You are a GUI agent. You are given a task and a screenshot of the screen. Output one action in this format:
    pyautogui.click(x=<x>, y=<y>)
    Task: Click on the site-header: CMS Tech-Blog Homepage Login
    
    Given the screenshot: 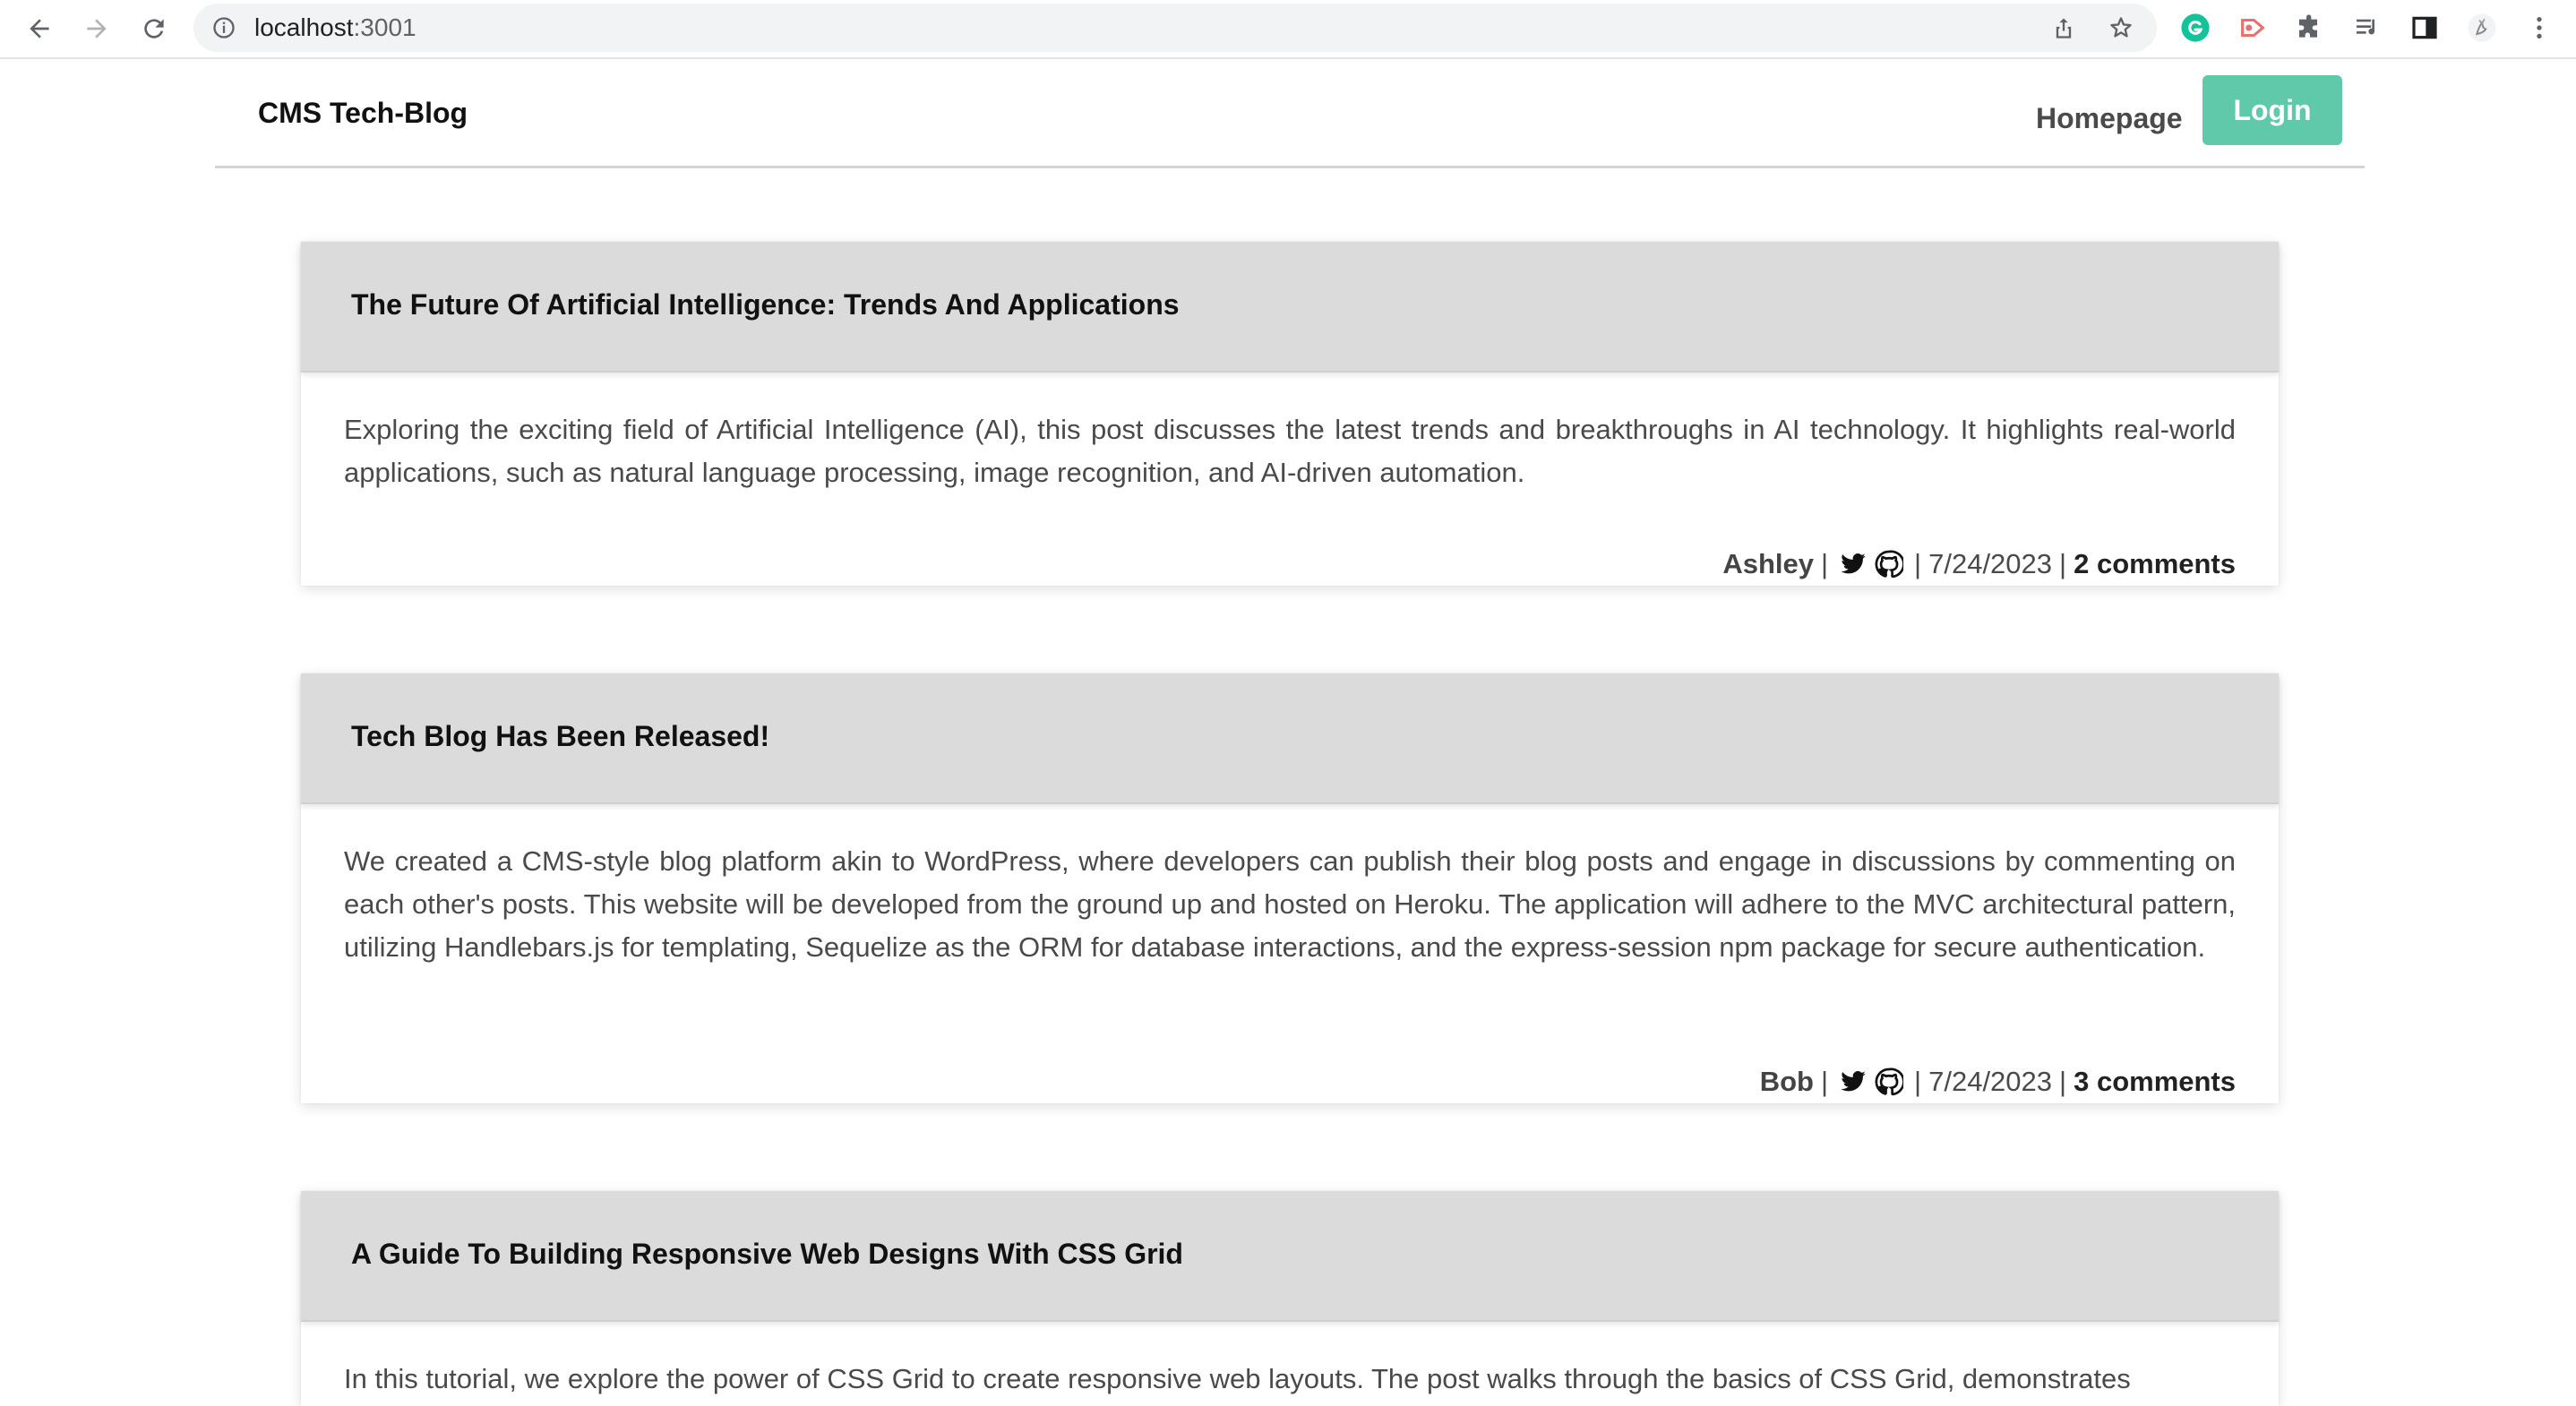 What is the action you would take?
    pyautogui.click(x=1290, y=113)
    